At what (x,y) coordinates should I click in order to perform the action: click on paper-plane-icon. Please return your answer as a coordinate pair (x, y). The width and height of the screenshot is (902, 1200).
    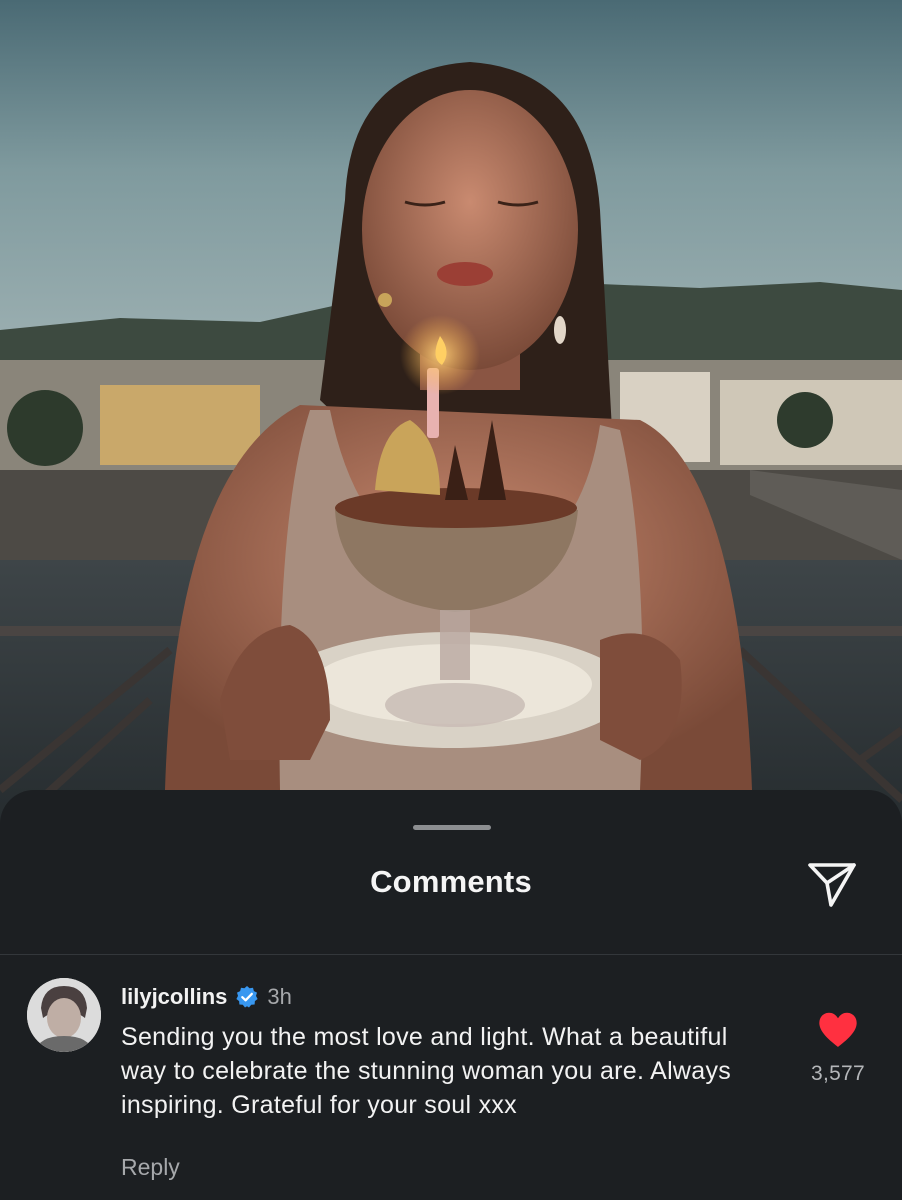
    Looking at the image, I should click on (832, 886).